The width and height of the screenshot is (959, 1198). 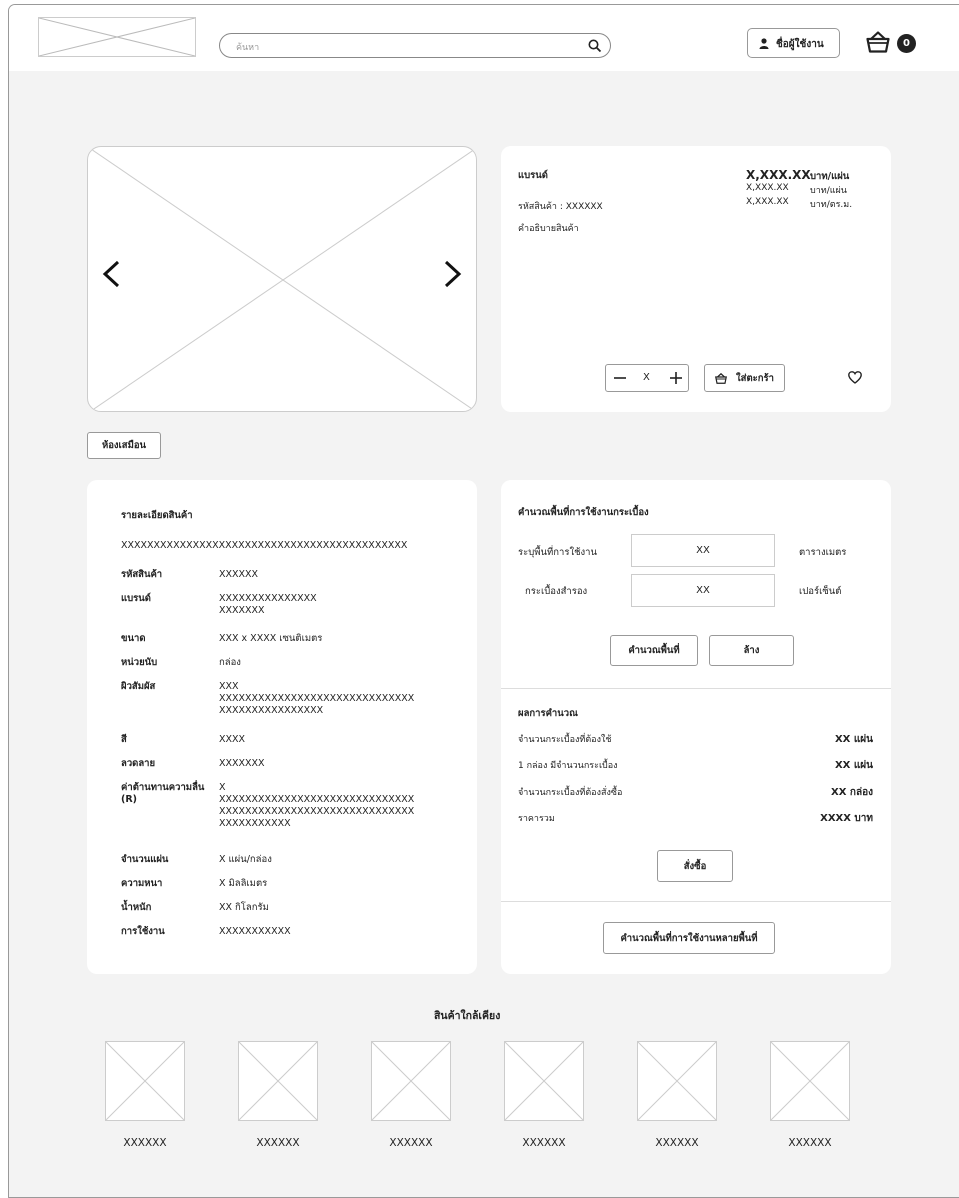 I want to click on clear-label: ล้าง, so click(x=751, y=650).